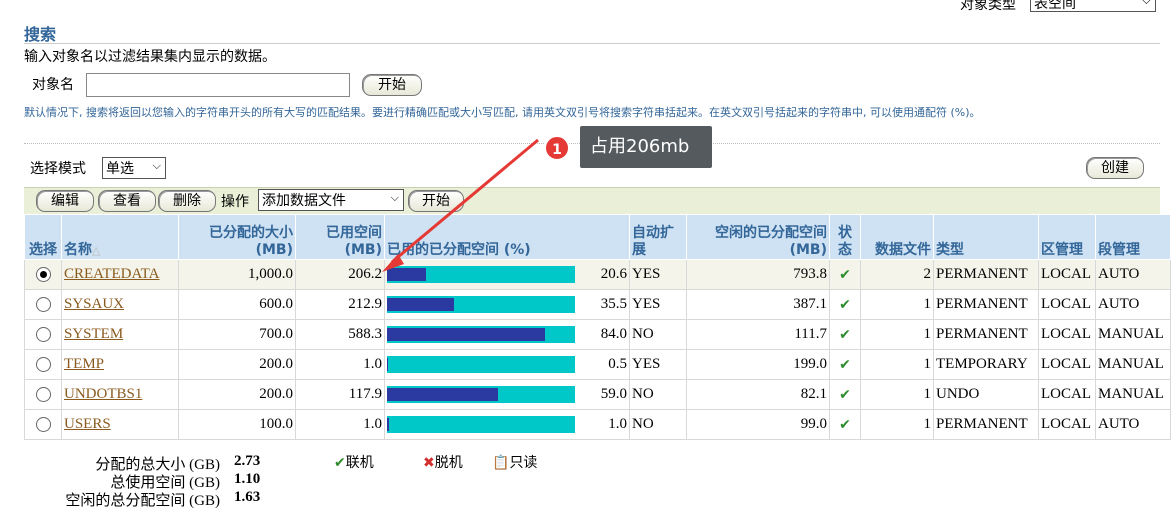  I want to click on annotation-callout: 占用206mb, so click(646, 147).